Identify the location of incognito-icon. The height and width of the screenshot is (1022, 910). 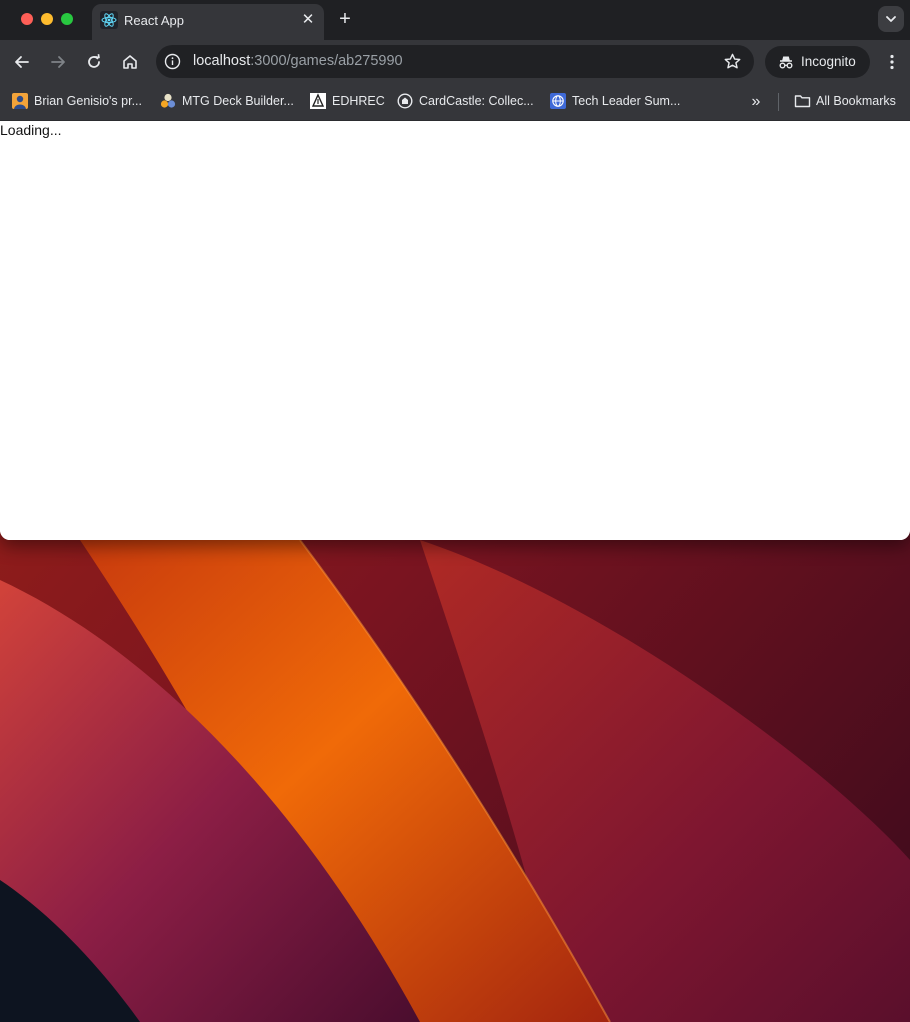
(786, 62).